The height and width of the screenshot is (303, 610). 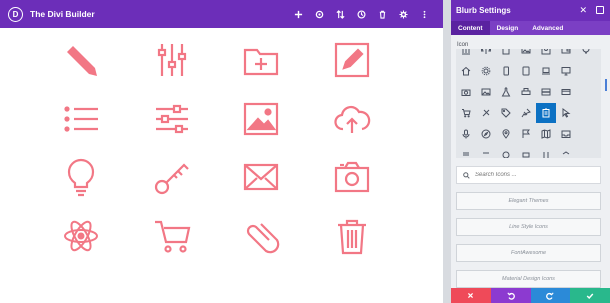 I want to click on history-icon, so click(x=361, y=14).